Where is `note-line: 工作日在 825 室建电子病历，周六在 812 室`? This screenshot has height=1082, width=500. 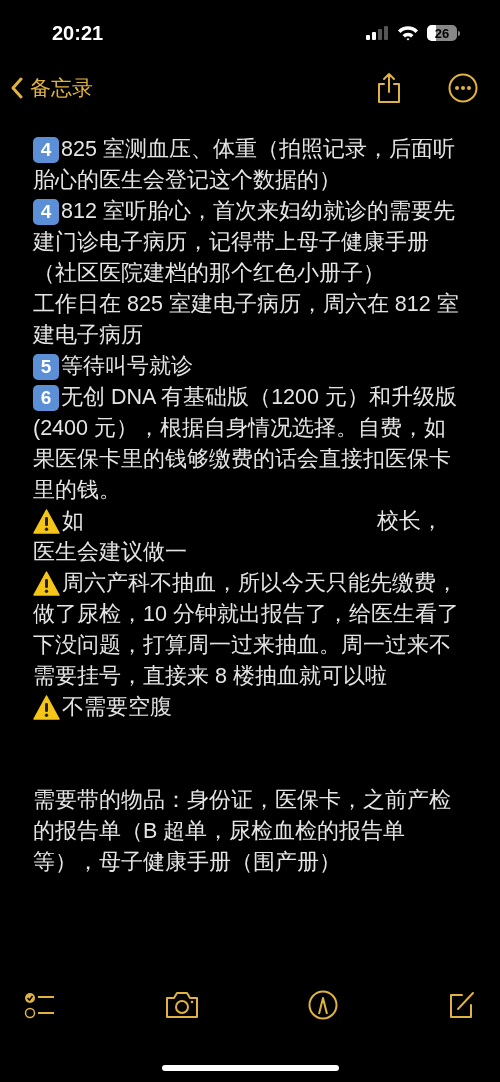 note-line: 工作日在 825 室建电子病历，周六在 812 室 is located at coordinates (246, 305).